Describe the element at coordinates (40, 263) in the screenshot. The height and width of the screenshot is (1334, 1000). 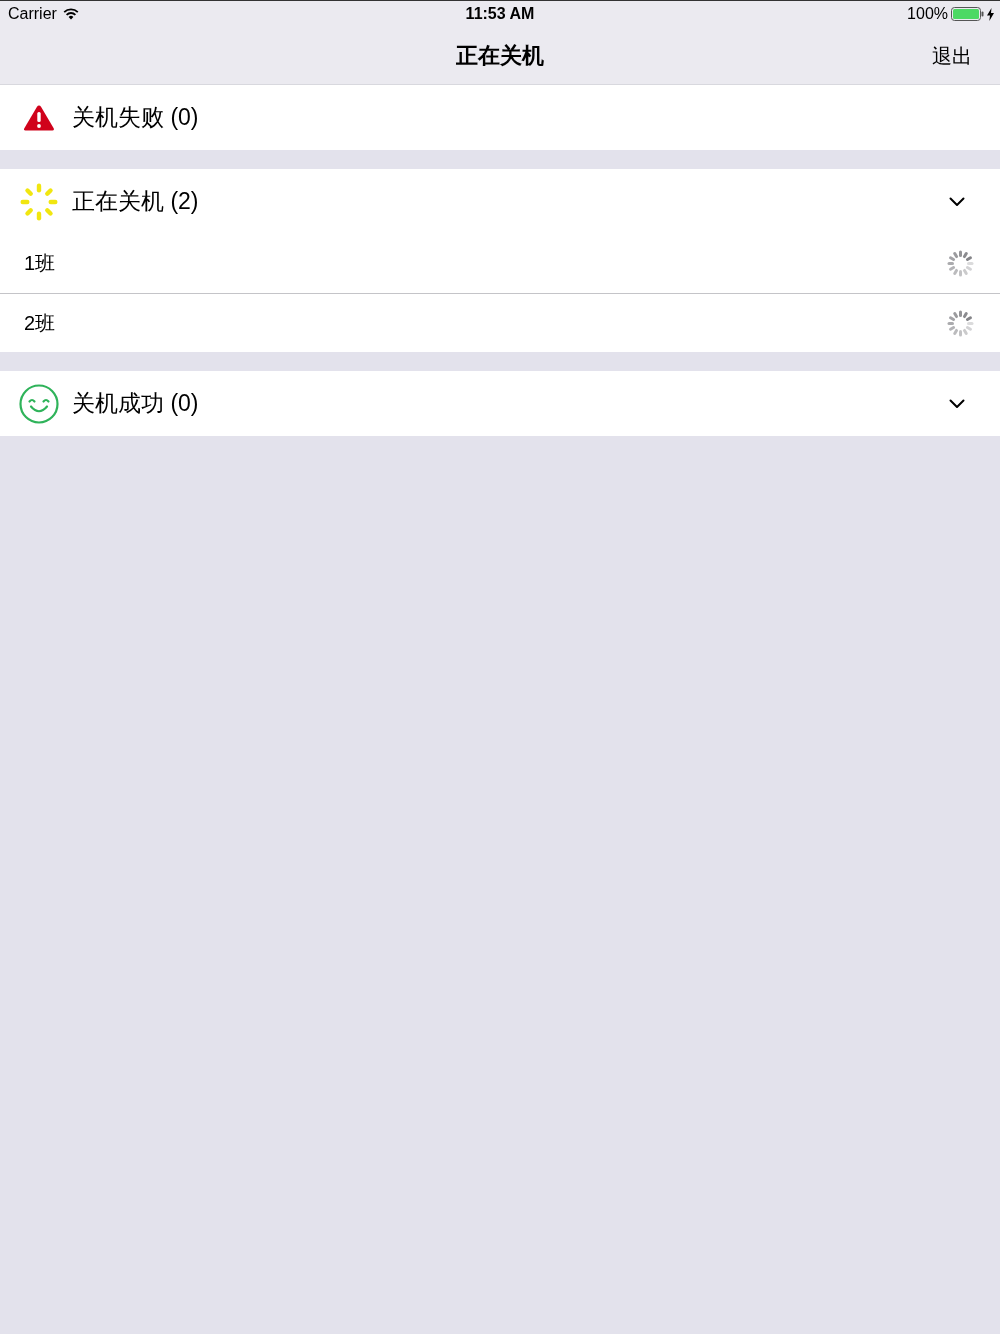
I see `row-label: 1班` at that location.